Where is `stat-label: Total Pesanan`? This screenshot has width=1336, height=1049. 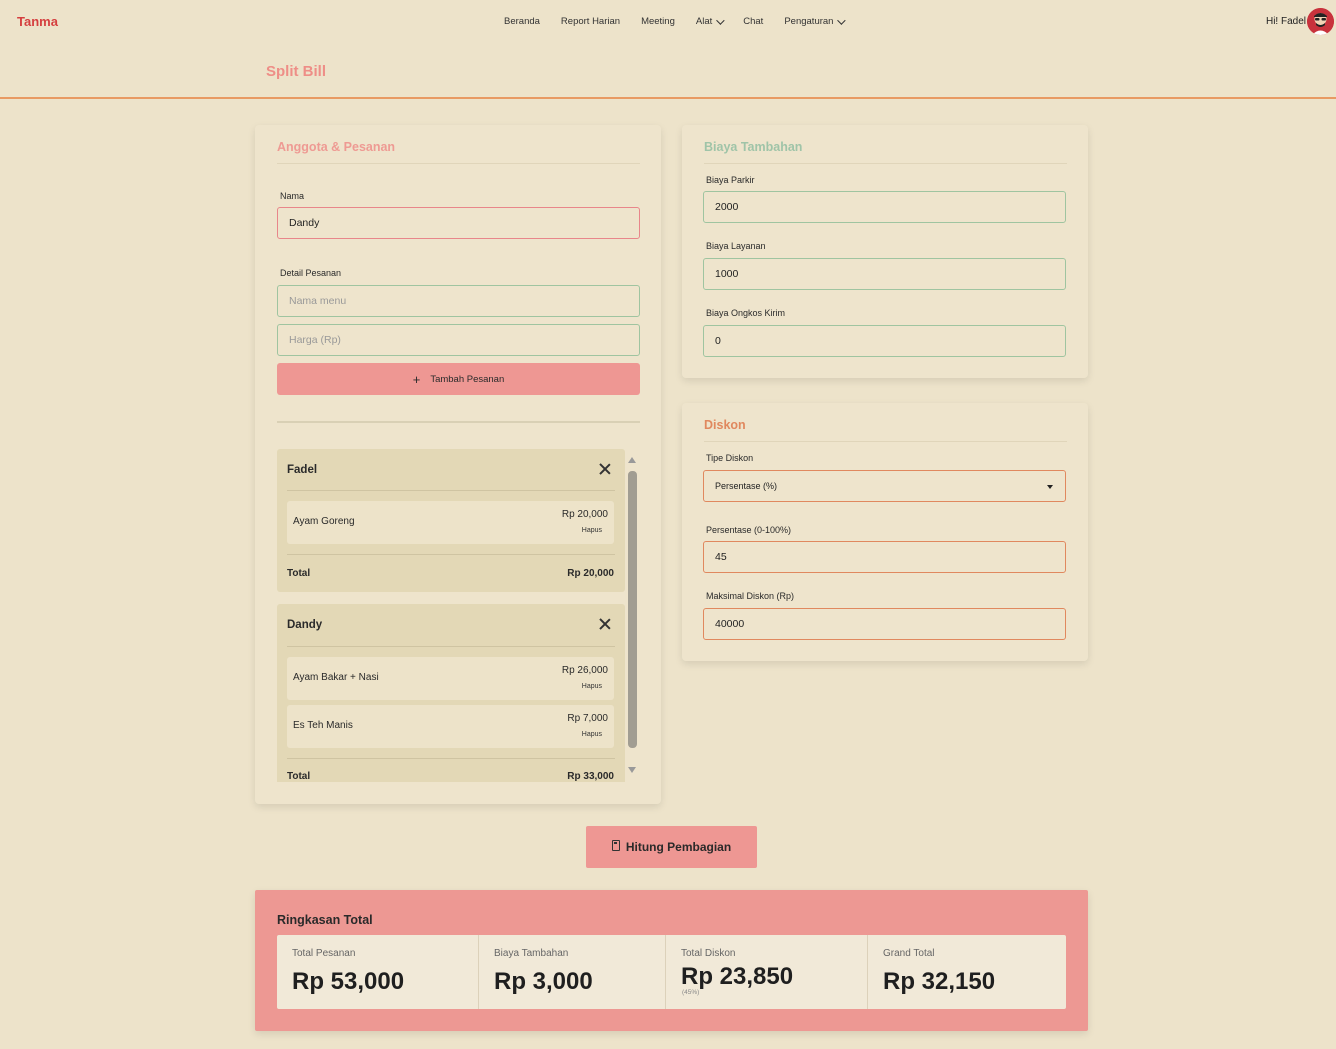
stat-label: Total Pesanan is located at coordinates (324, 953).